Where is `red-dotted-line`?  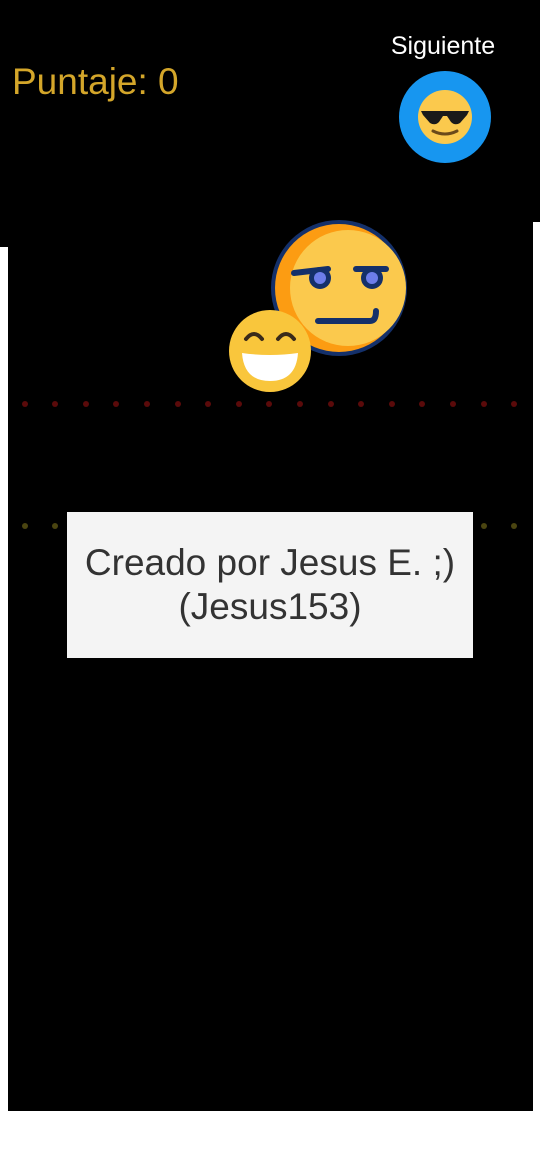
red-dotted-line is located at coordinates (270, 404).